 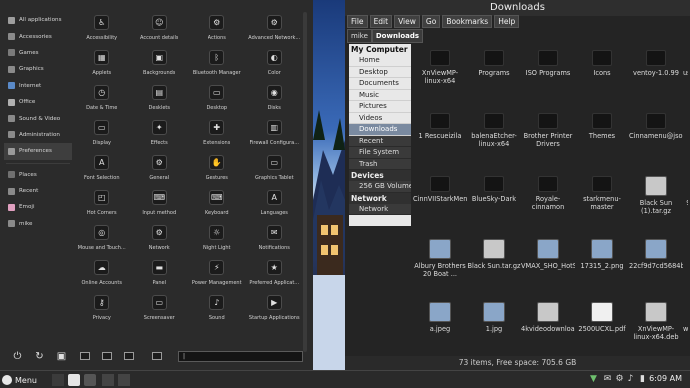 I want to click on menu-edit: Edit, so click(x=381, y=21).